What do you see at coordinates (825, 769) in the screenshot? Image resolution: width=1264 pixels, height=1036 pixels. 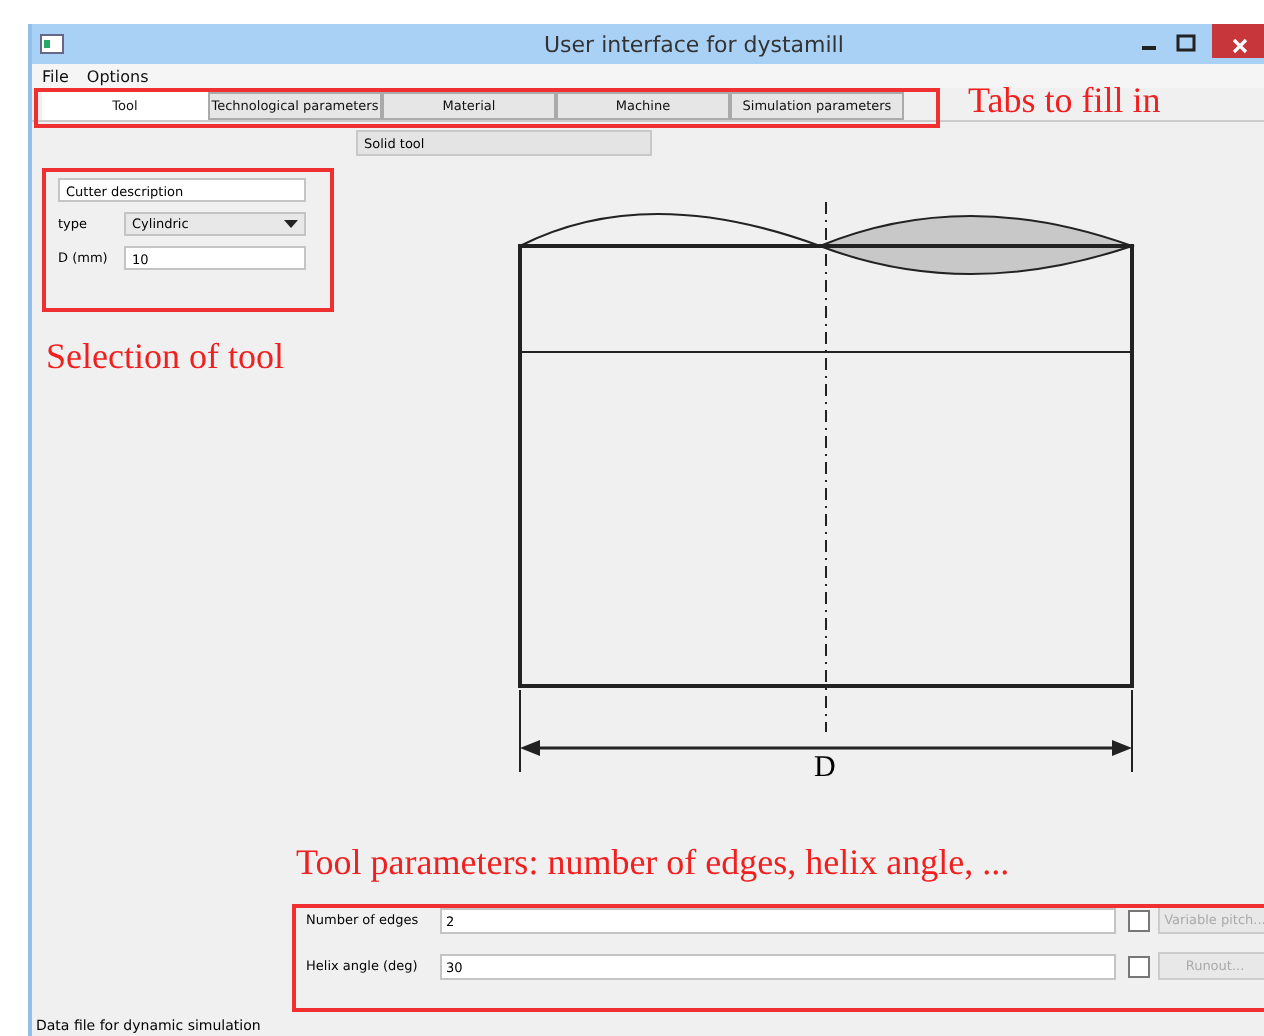 I see `dimension-label: D` at bounding box center [825, 769].